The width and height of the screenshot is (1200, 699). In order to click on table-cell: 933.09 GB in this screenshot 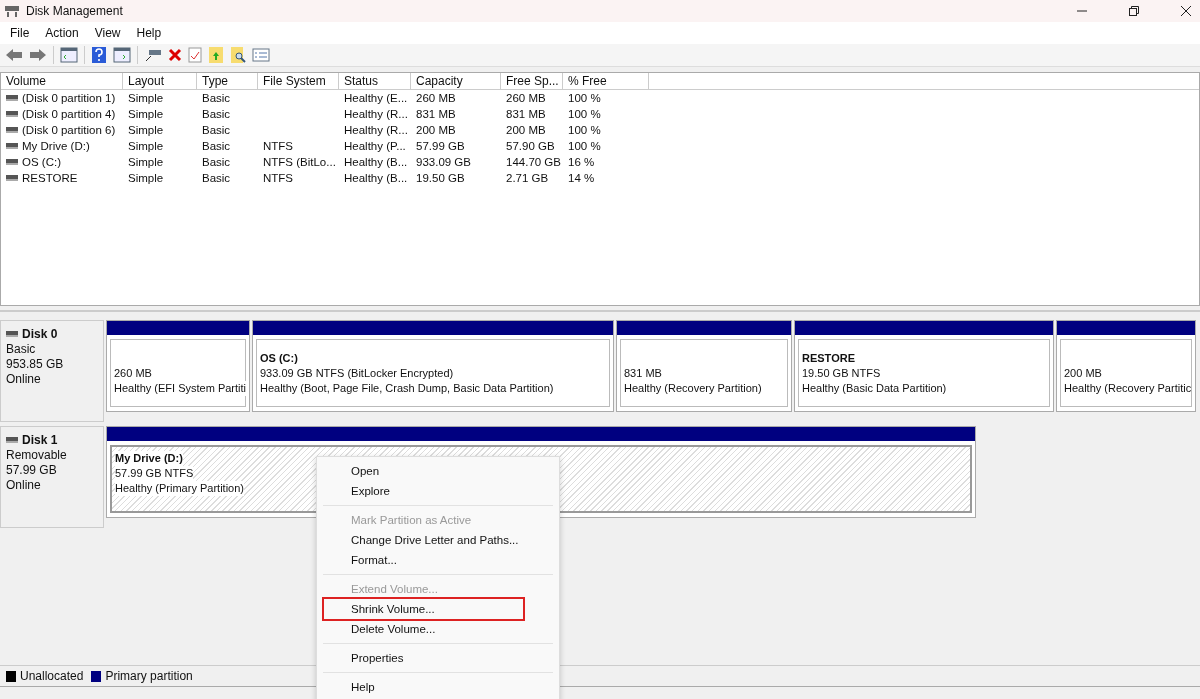, I will do `click(443, 162)`.